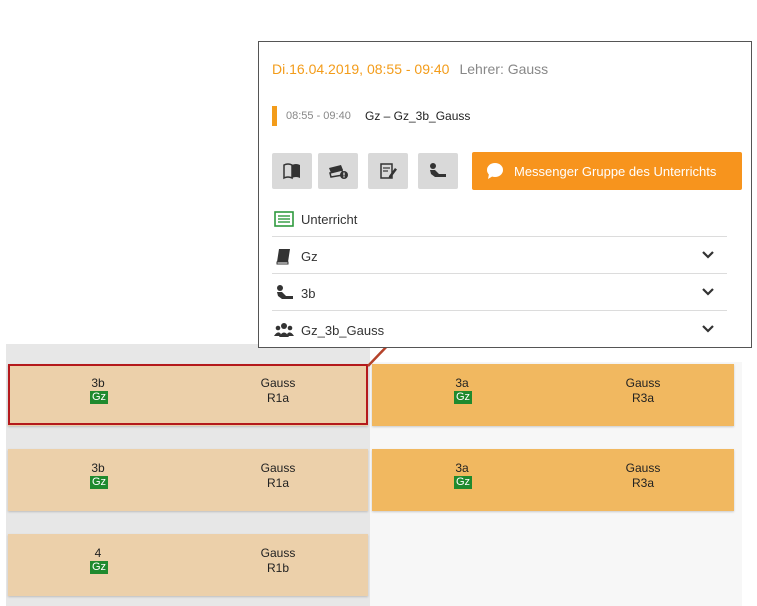  I want to click on messenger-group-button: Messenger Gruppe des Unterrichts, so click(607, 171).